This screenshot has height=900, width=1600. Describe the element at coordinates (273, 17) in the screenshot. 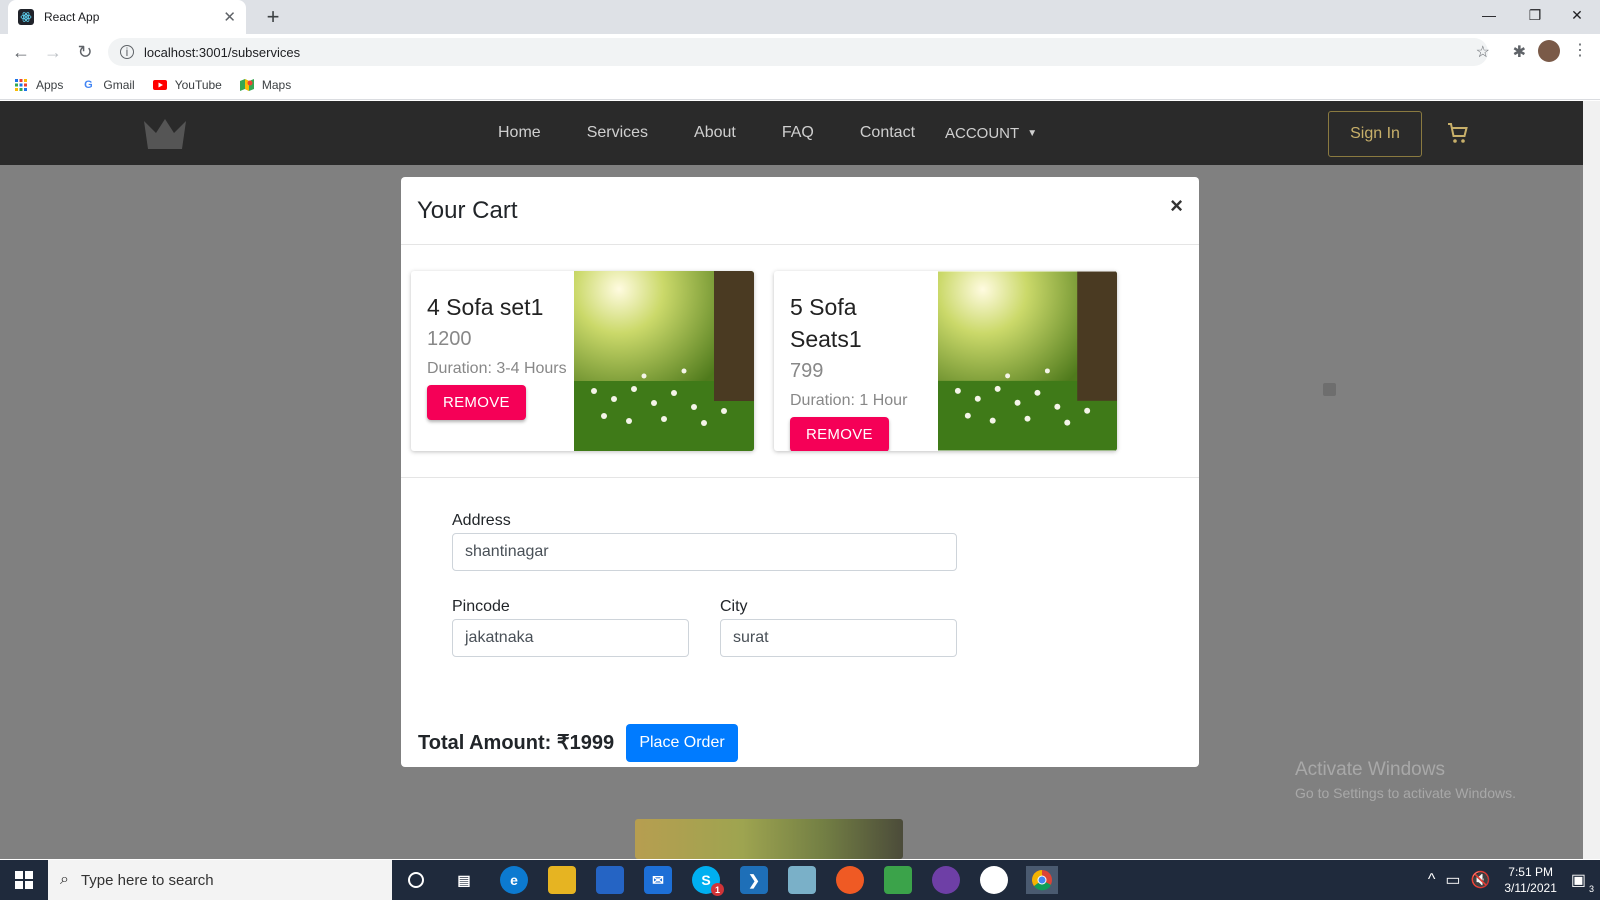

I see `new-tab-button: +` at that location.